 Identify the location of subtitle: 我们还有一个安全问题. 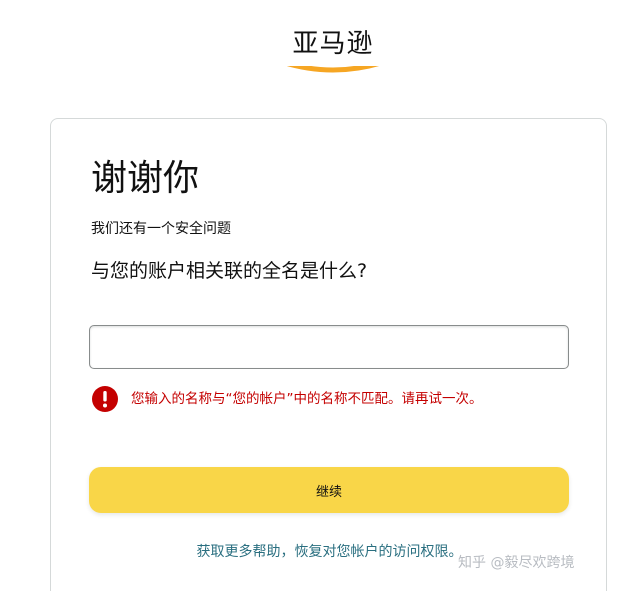
(161, 229).